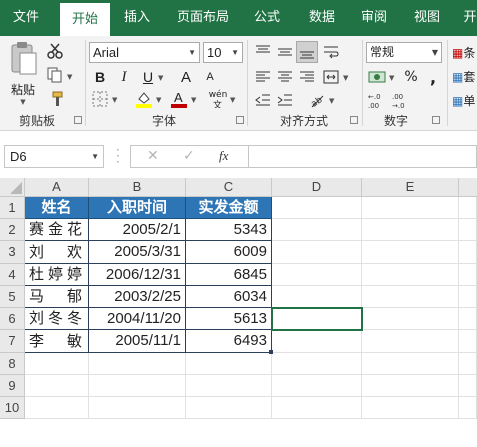 The height and width of the screenshot is (447, 477). What do you see at coordinates (229, 297) in the screenshot?
I see `table-cell: 6034` at bounding box center [229, 297].